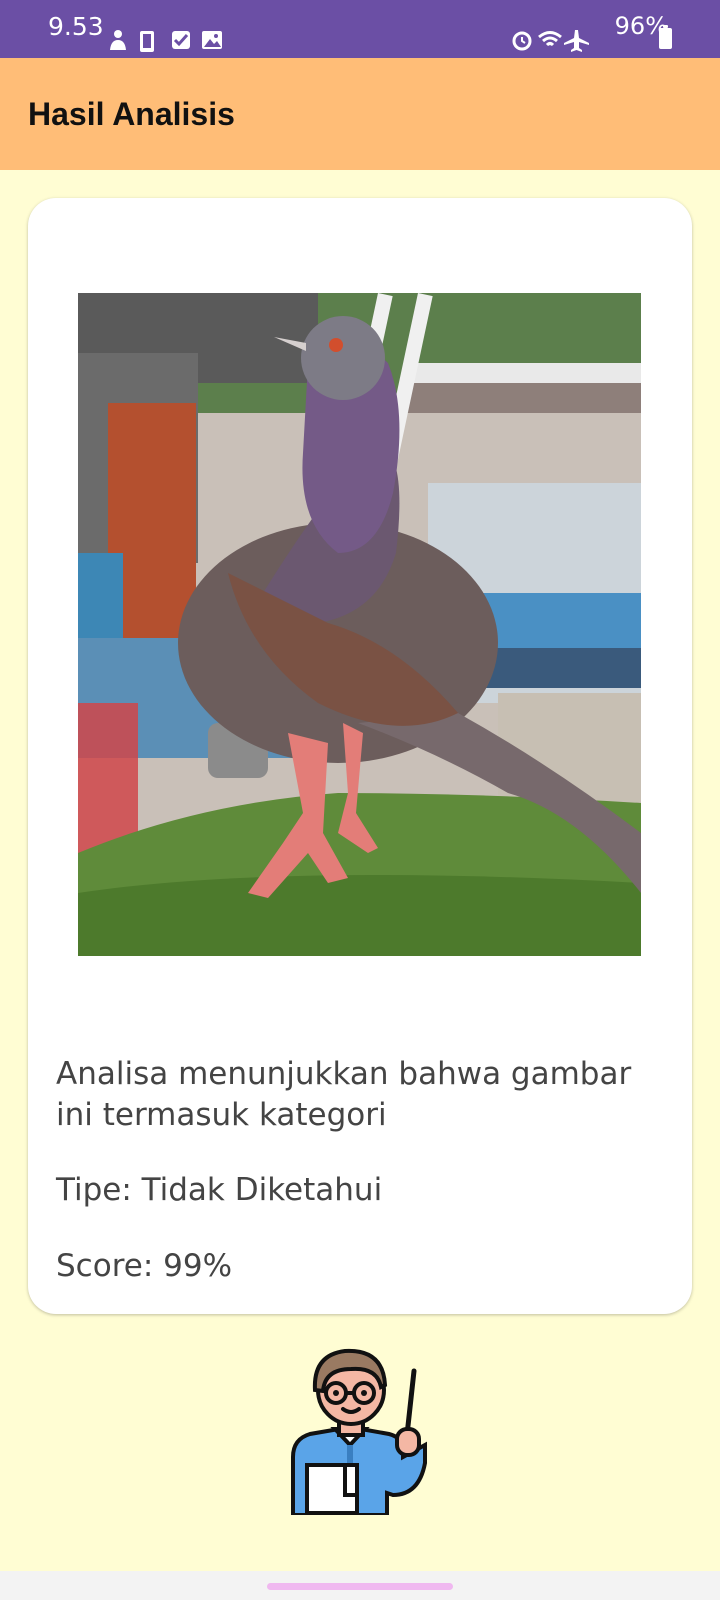  Describe the element at coordinates (212, 40) in the screenshot. I see `gallery-icon` at that location.